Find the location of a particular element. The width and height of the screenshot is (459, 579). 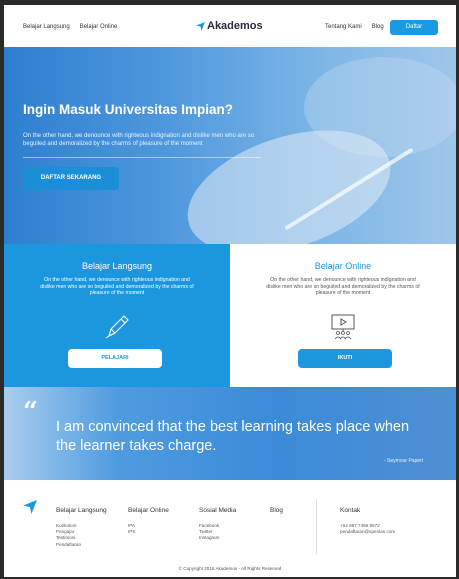

feature-title: Belajar Online is located at coordinates (343, 266).